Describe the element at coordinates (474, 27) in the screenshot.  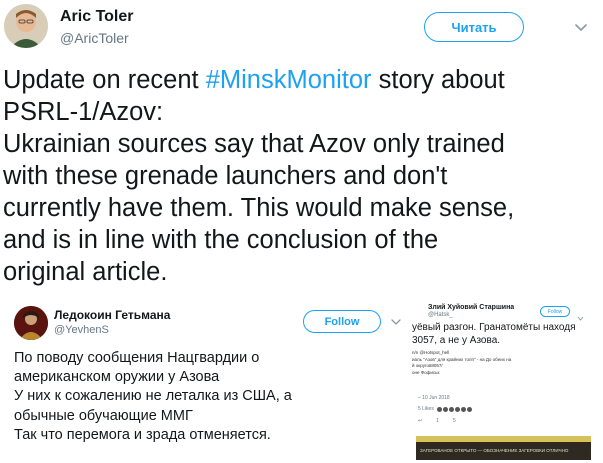
I see `follow-button: Читать` at that location.